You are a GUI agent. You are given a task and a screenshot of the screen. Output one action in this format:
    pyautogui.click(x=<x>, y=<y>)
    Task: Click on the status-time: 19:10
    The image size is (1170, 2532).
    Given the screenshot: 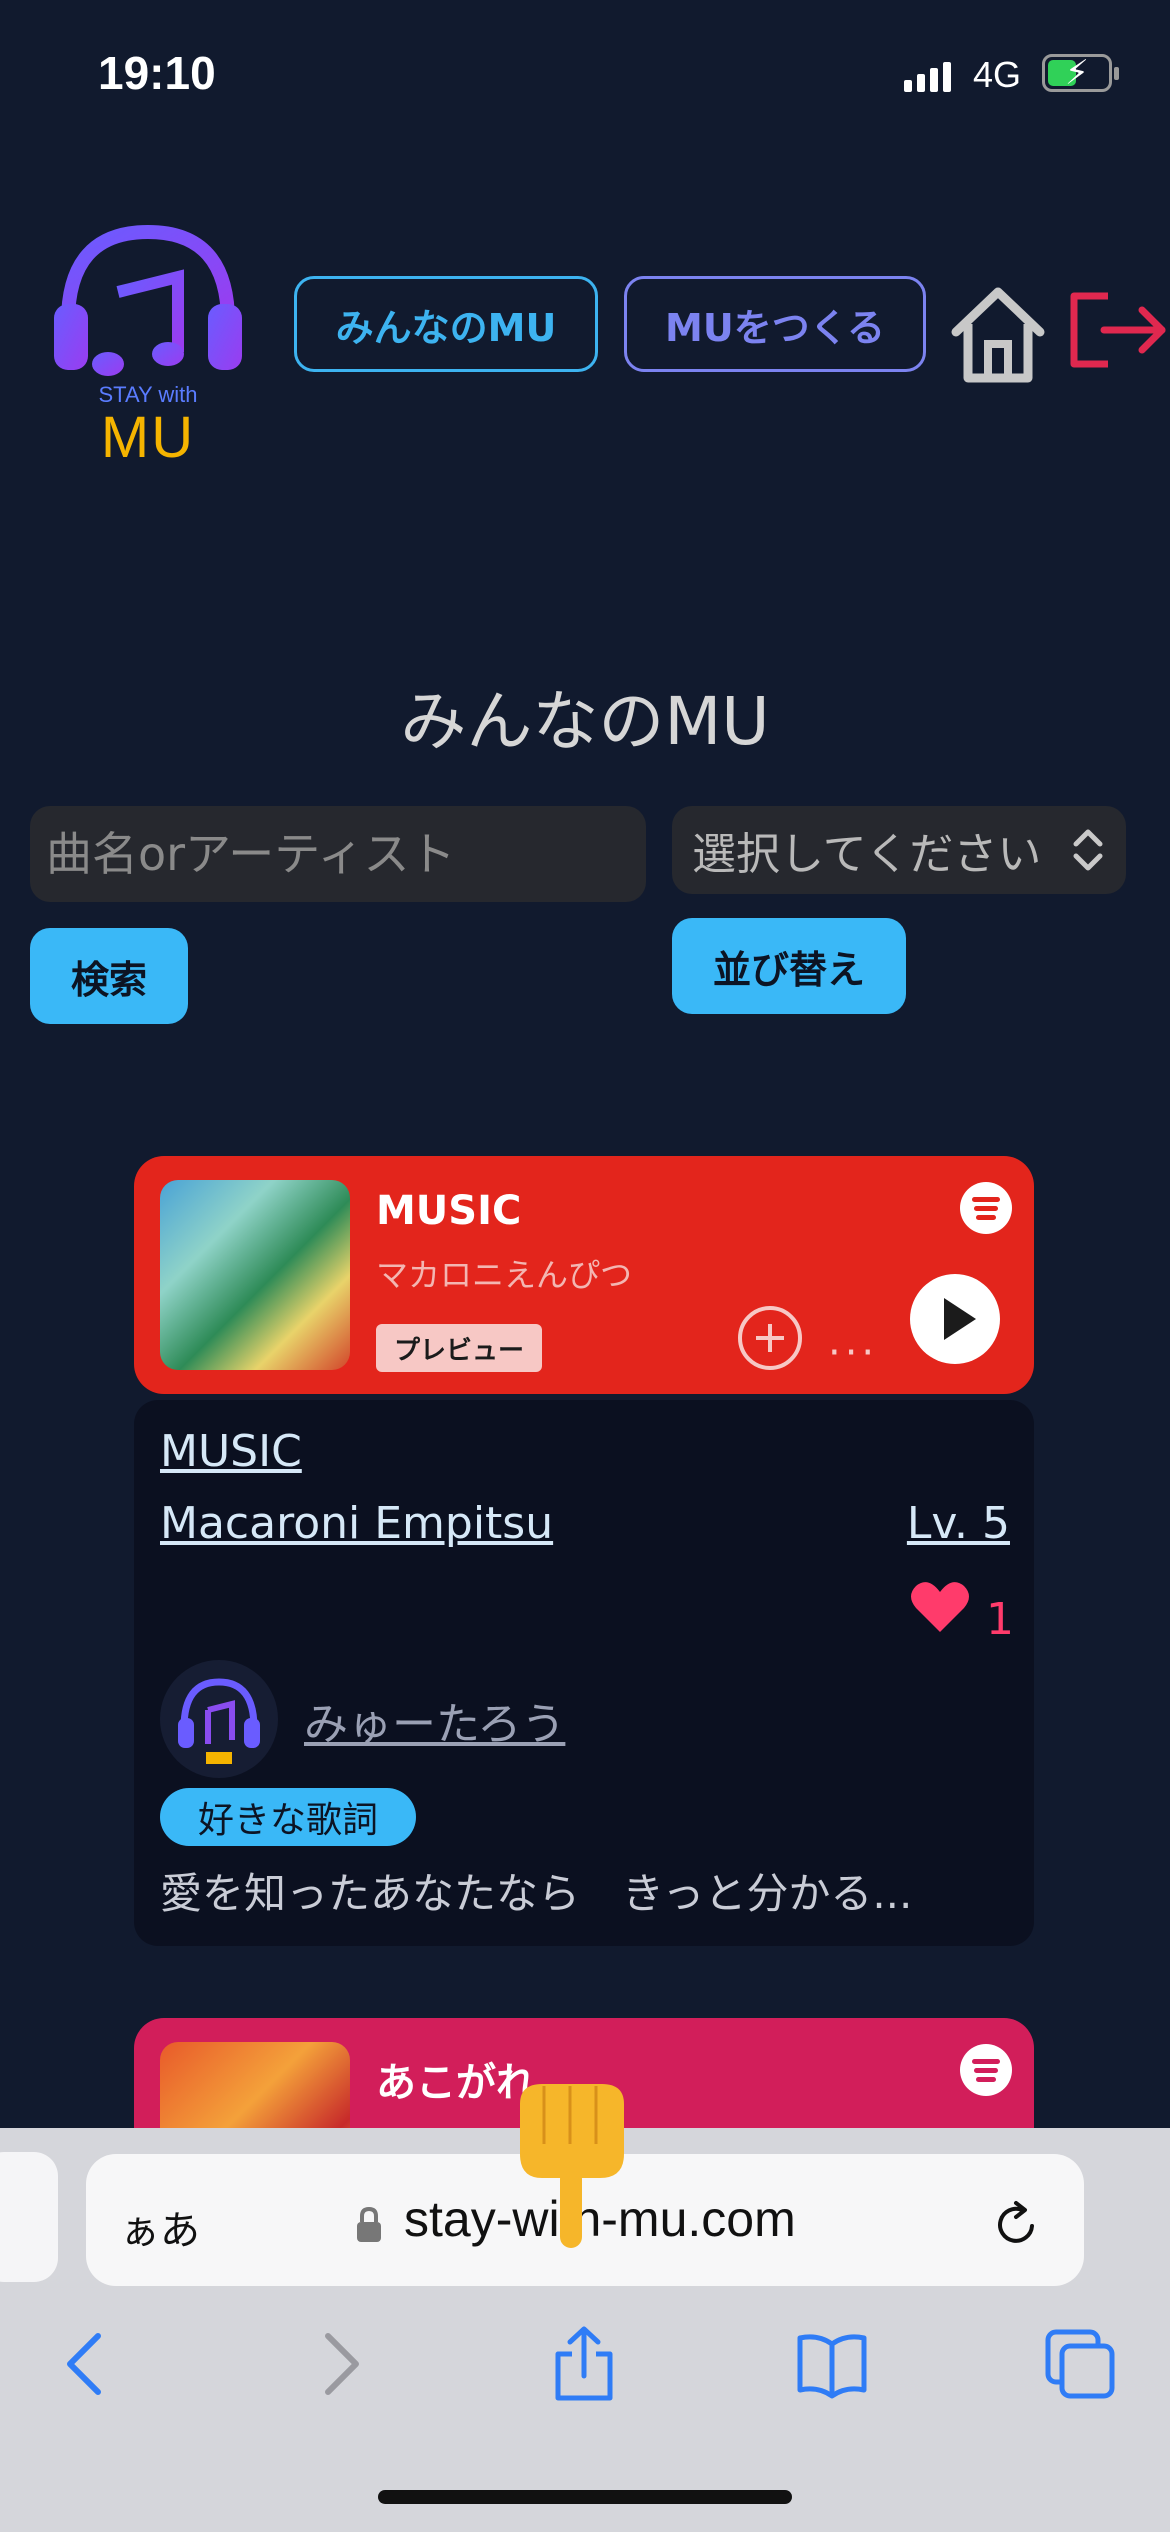 What is the action you would take?
    pyautogui.click(x=157, y=73)
    